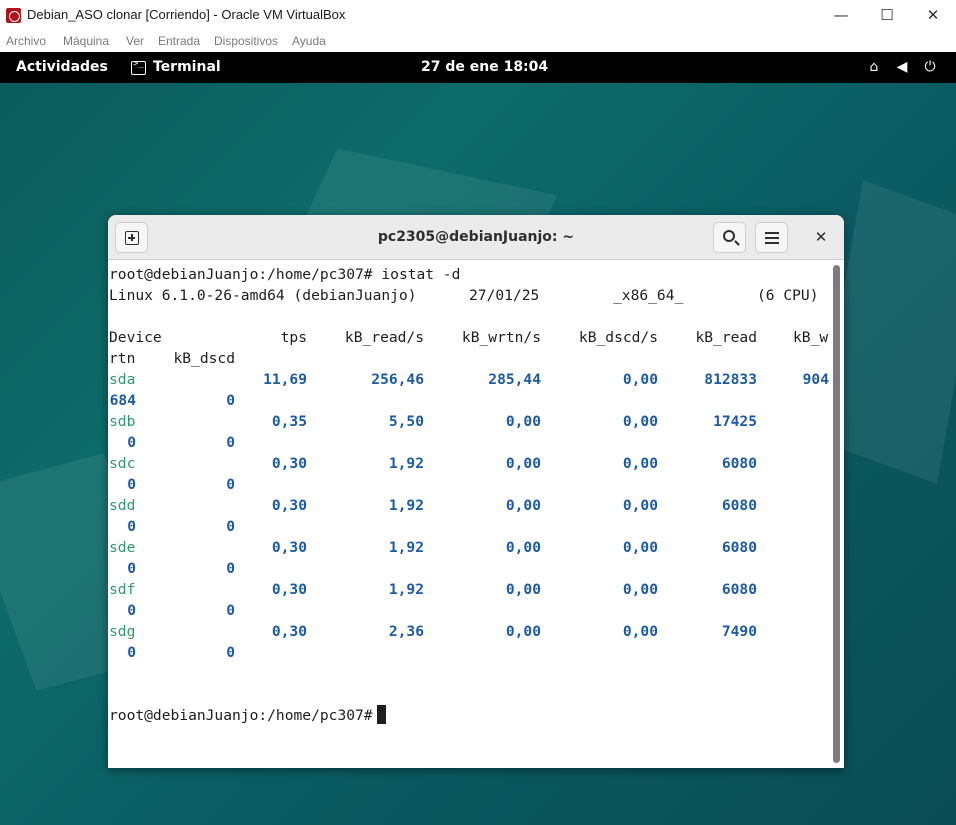 This screenshot has width=956, height=825. What do you see at coordinates (469, 631) in the screenshot?
I see `table-row: sdg 0,30 2,36 0,00 0,00 7490` at bounding box center [469, 631].